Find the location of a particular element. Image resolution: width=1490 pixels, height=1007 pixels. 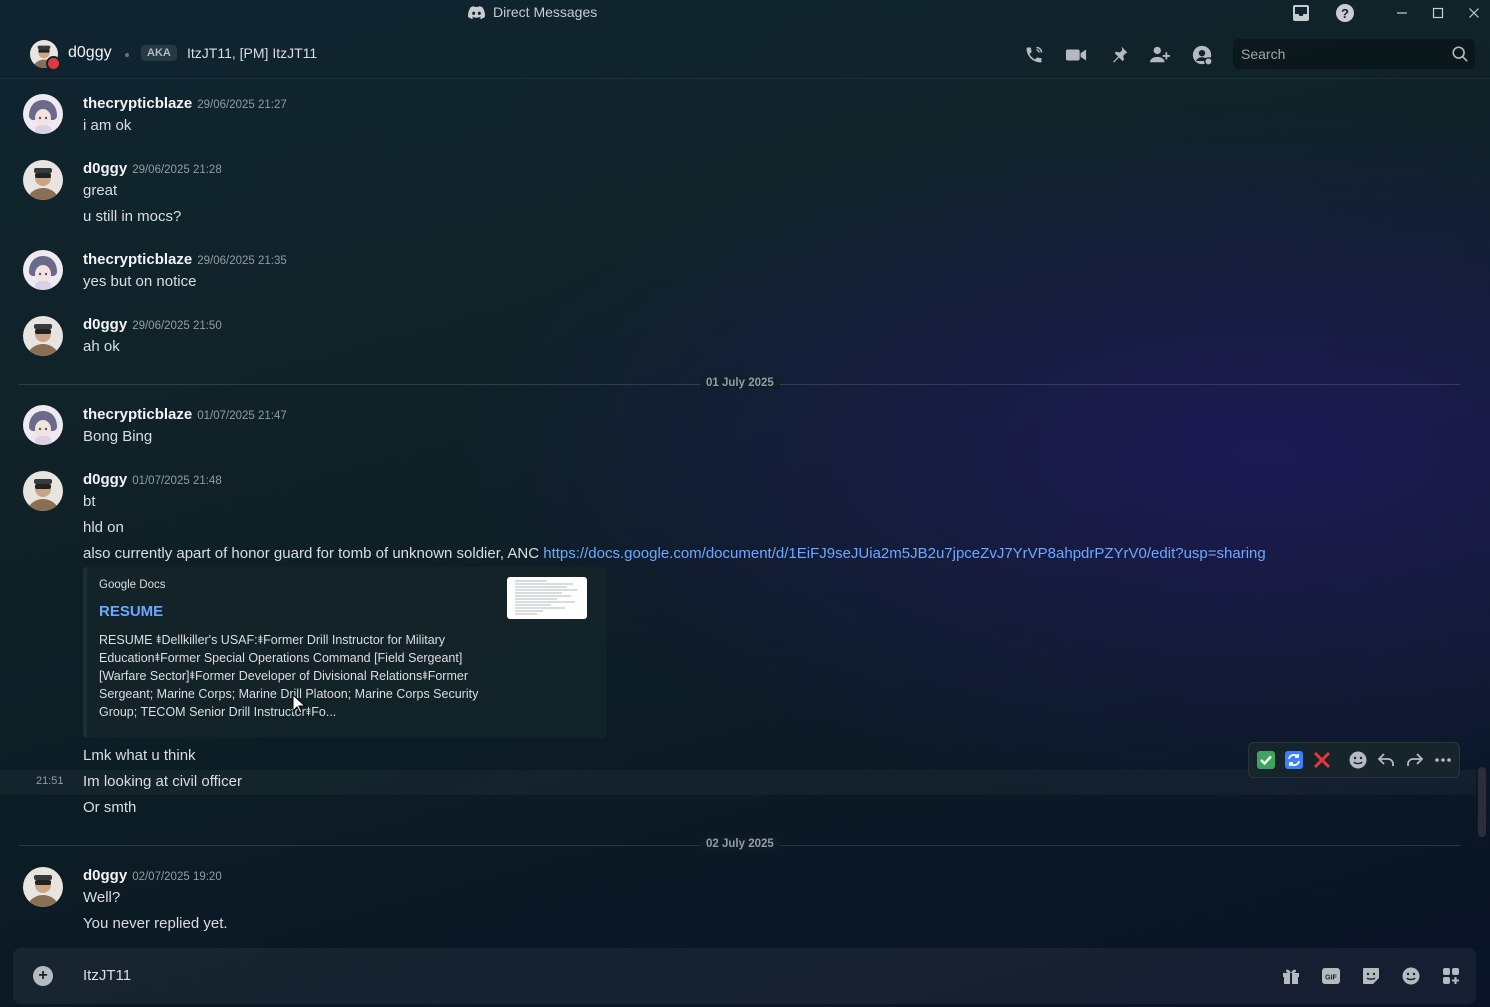

user-profile-button is located at coordinates (1202, 55).